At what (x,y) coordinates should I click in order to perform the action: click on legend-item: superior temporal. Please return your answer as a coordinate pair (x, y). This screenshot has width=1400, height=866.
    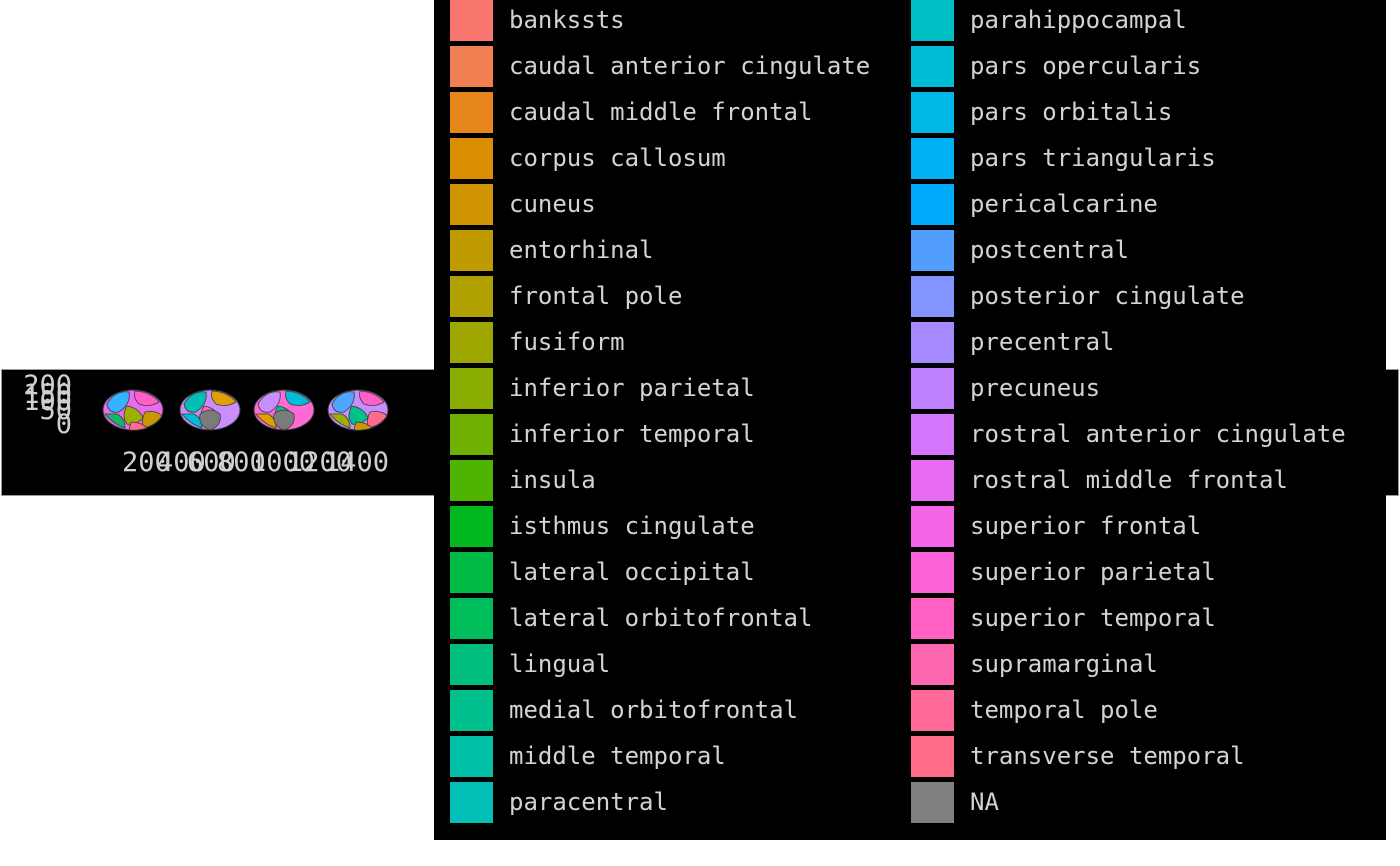
    Looking at the image, I should click on (1146, 621).